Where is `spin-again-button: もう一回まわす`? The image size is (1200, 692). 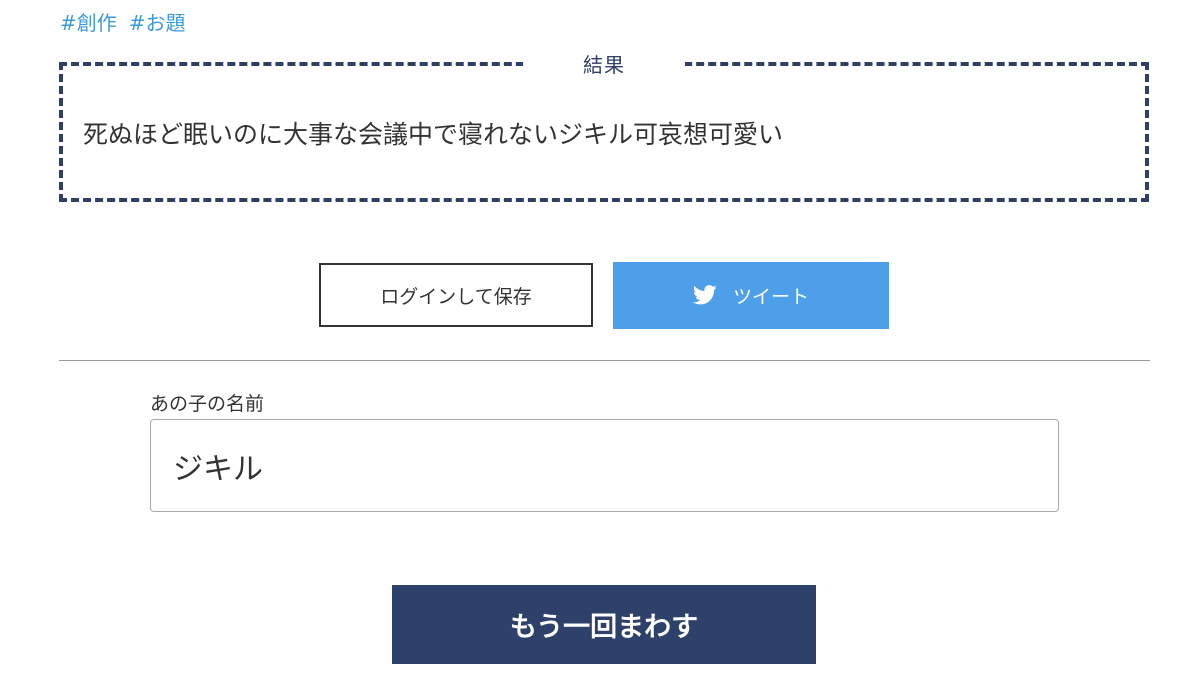 spin-again-button: もう一回まわす is located at coordinates (604, 624).